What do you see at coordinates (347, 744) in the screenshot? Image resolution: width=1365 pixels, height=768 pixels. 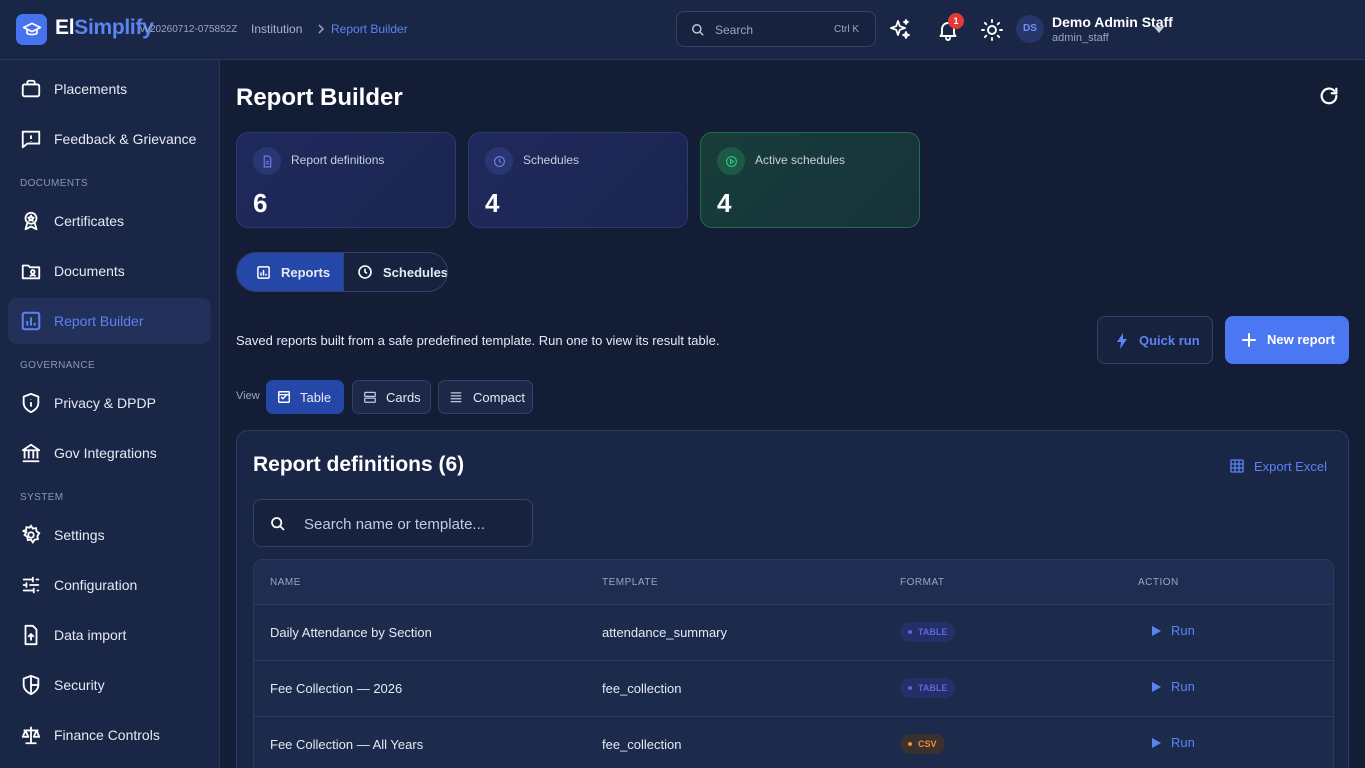 I see `report-name: Fee Collection — All Years` at bounding box center [347, 744].